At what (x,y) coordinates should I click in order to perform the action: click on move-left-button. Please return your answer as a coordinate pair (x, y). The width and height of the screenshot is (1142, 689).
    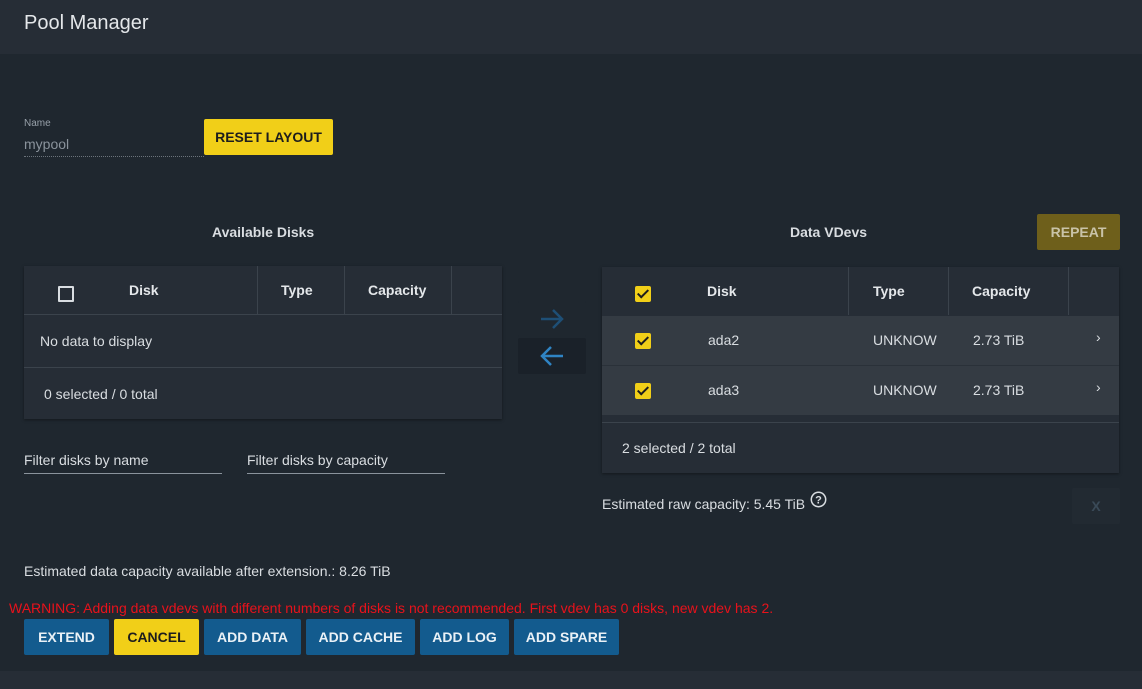
    Looking at the image, I should click on (552, 356).